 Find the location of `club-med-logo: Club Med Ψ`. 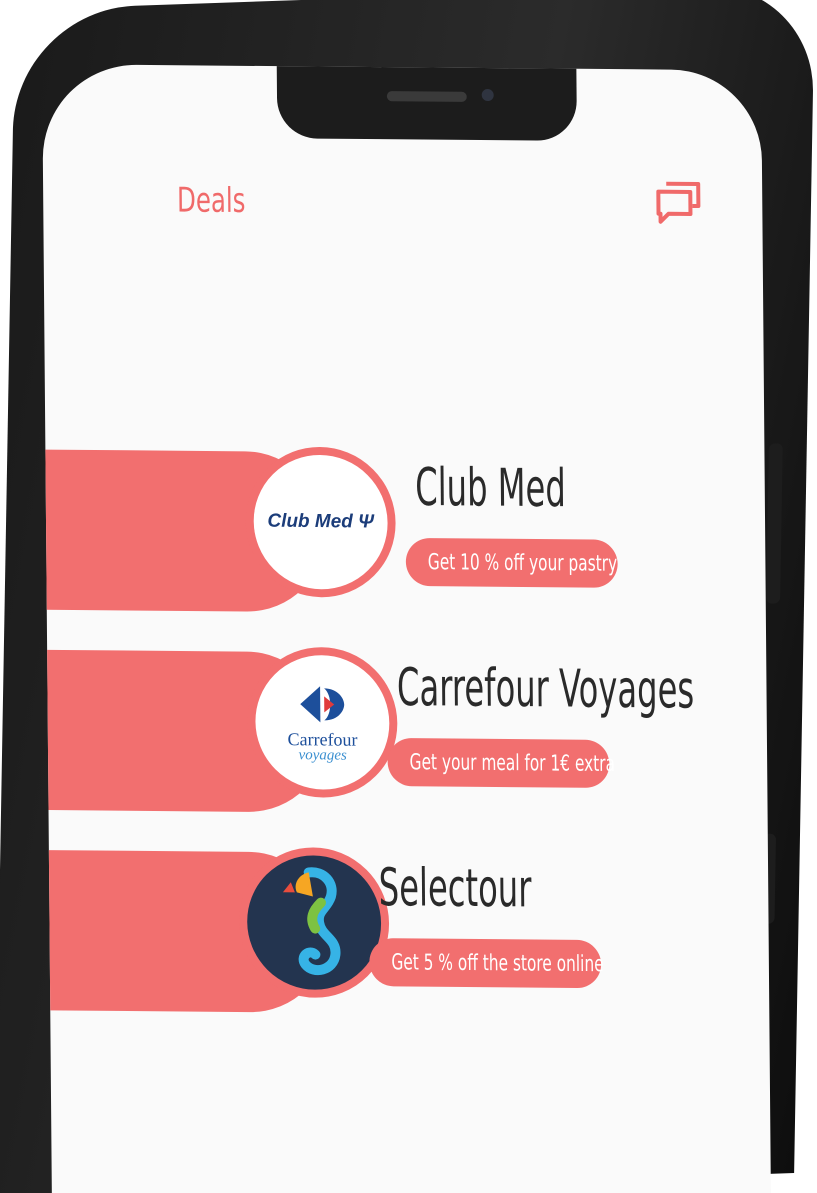

club-med-logo: Club Med Ψ is located at coordinates (321, 522).